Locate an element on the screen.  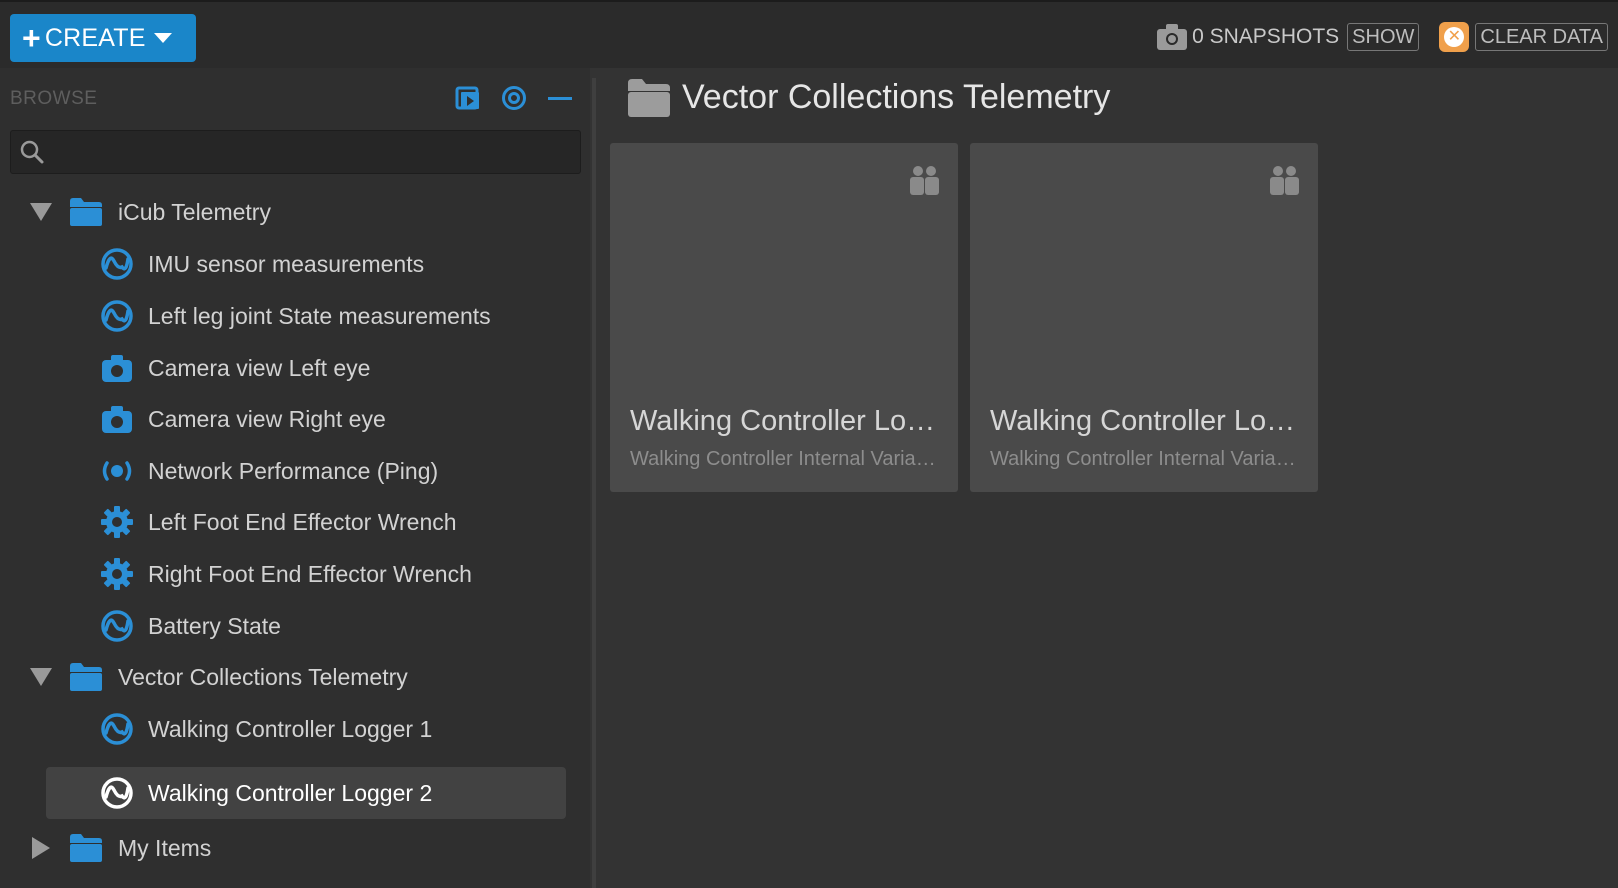
tree-item-camera-right: Camera view Right eye is located at coordinates (243, 419).